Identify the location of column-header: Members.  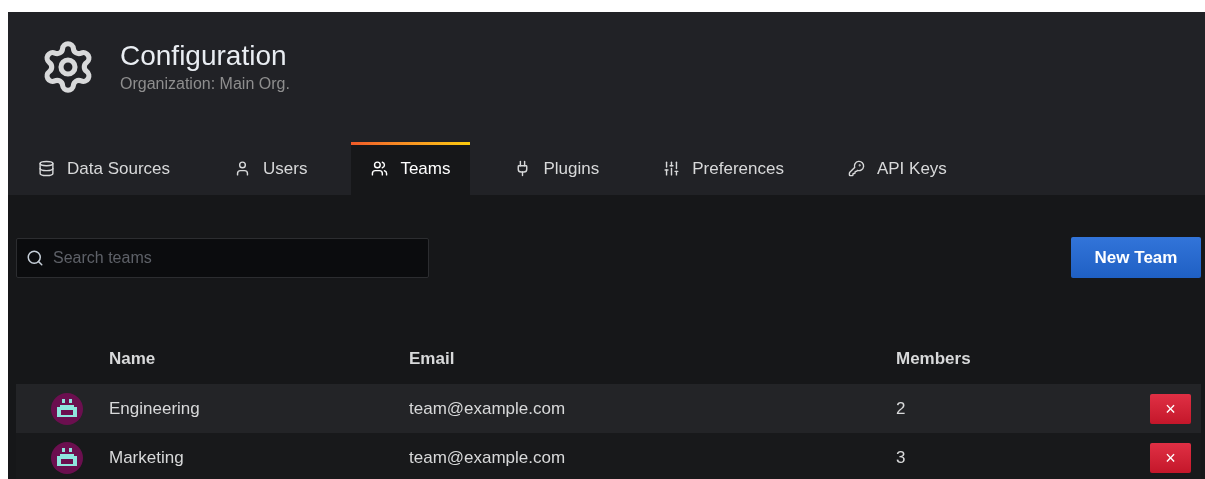
(933, 359).